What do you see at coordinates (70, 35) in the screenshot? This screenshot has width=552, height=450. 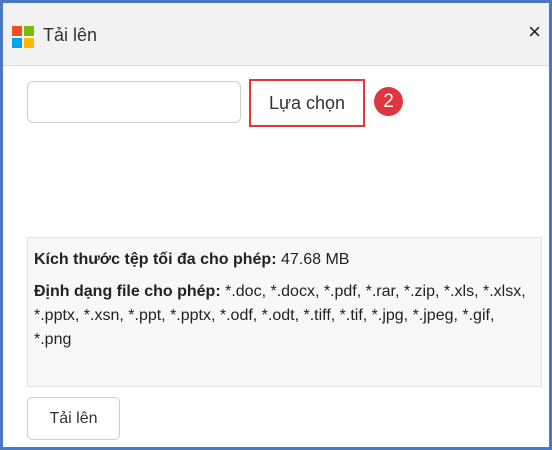 I see `dialog-title: Tải lên` at bounding box center [70, 35].